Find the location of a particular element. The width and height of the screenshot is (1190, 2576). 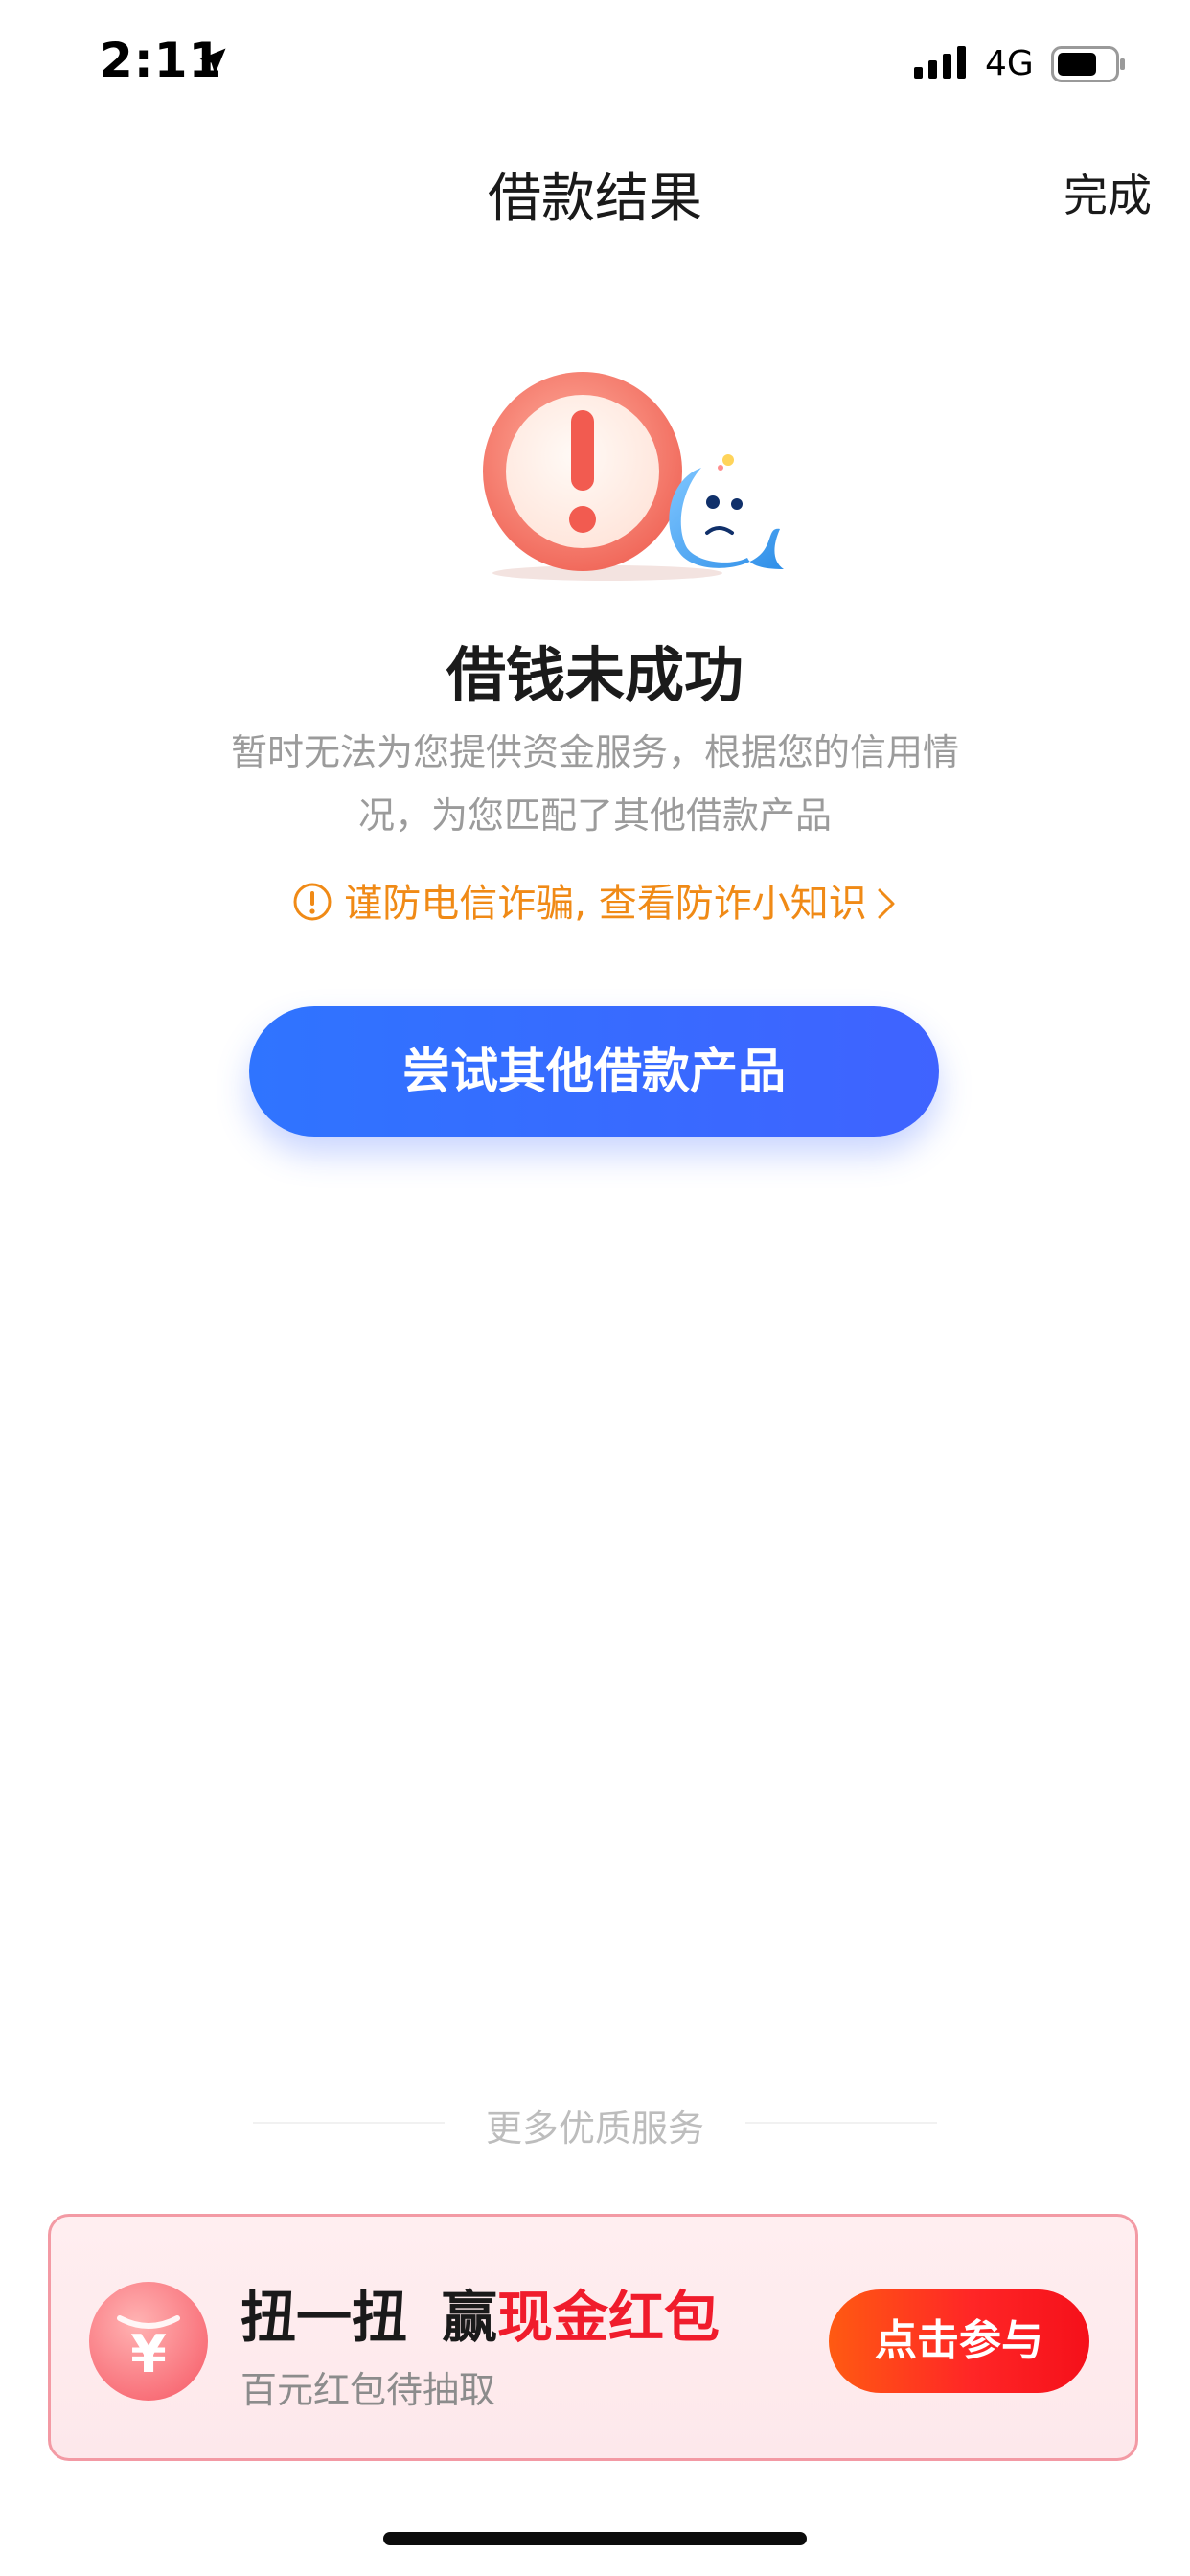

fraud-warning-text: 谨防电信诈骗, 查看防诈小知识 is located at coordinates (606, 904).